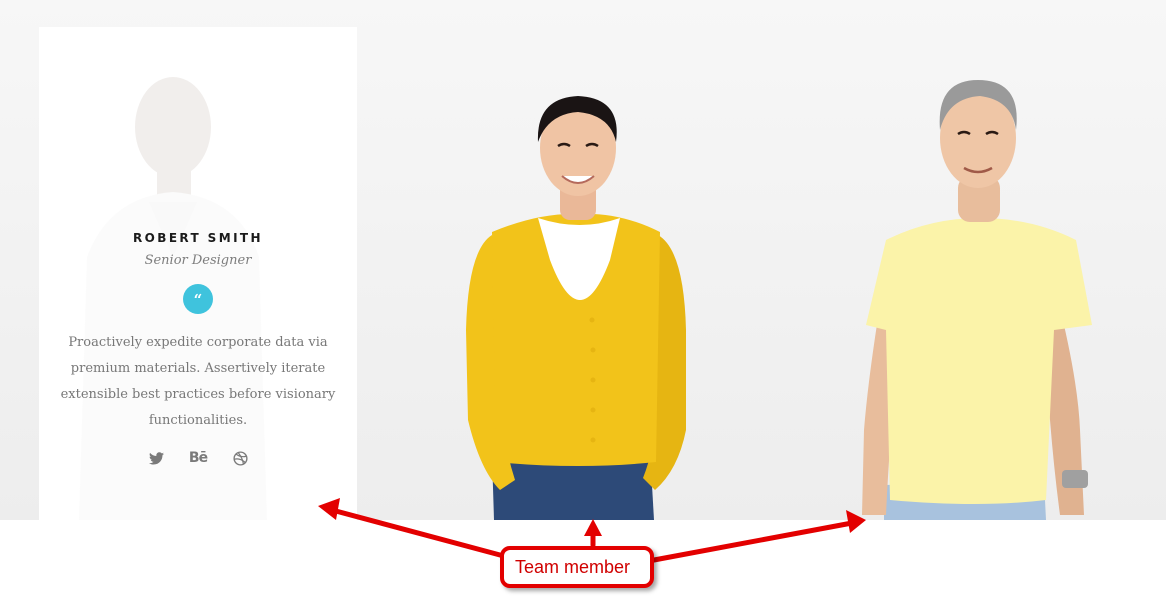  Describe the element at coordinates (198, 260) in the screenshot. I see `member-role: Senior Designer` at that location.